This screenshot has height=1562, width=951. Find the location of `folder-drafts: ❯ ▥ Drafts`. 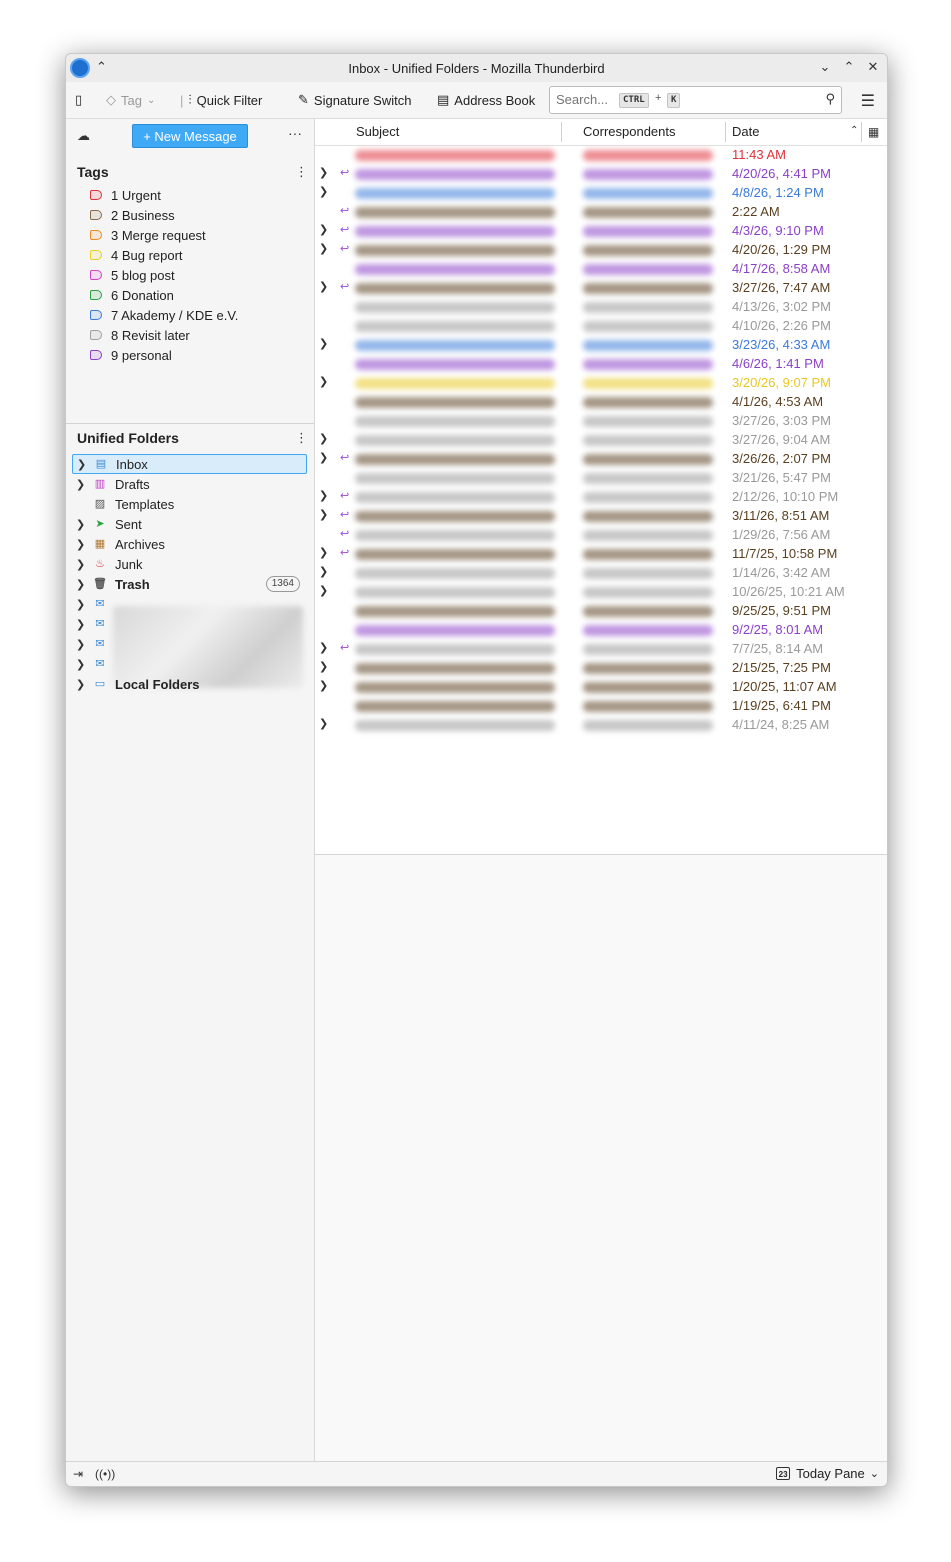

folder-drafts: ❯ ▥ Drafts is located at coordinates (189, 484).